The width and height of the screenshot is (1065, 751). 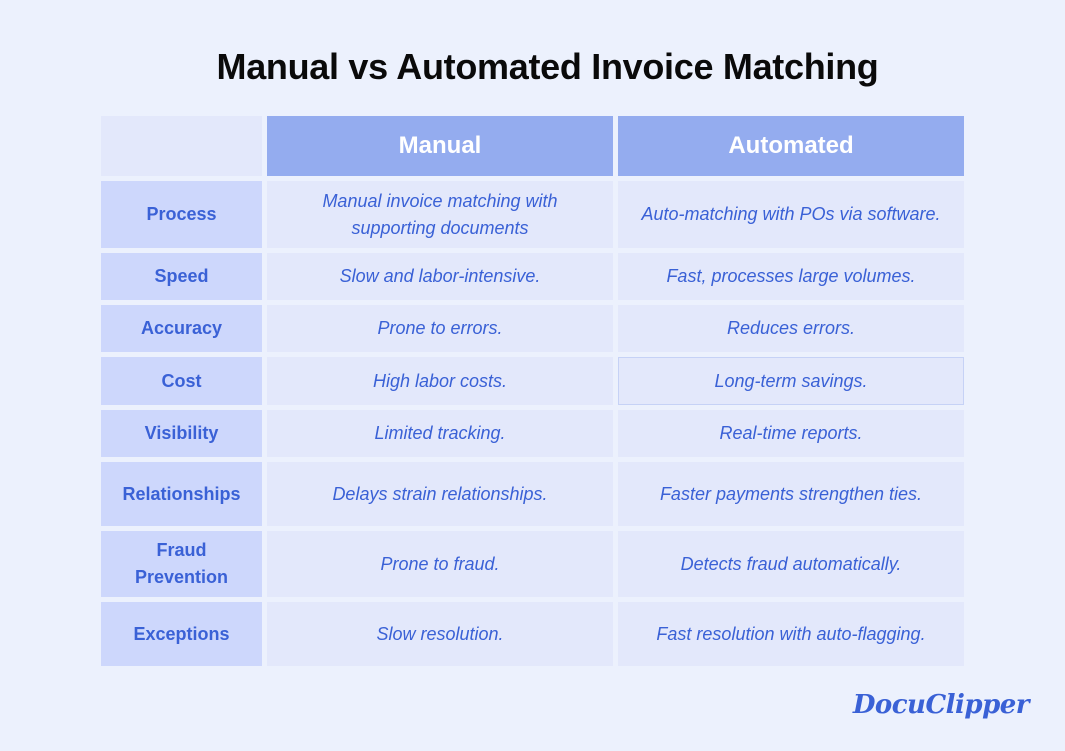 What do you see at coordinates (181, 381) in the screenshot?
I see `row-label-cost: Cost` at bounding box center [181, 381].